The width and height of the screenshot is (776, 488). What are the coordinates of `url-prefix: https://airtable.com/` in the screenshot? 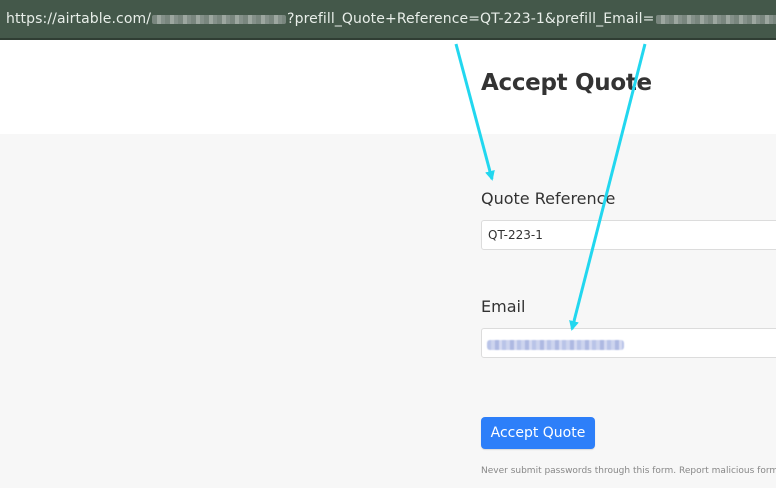 It's located at (79, 19).